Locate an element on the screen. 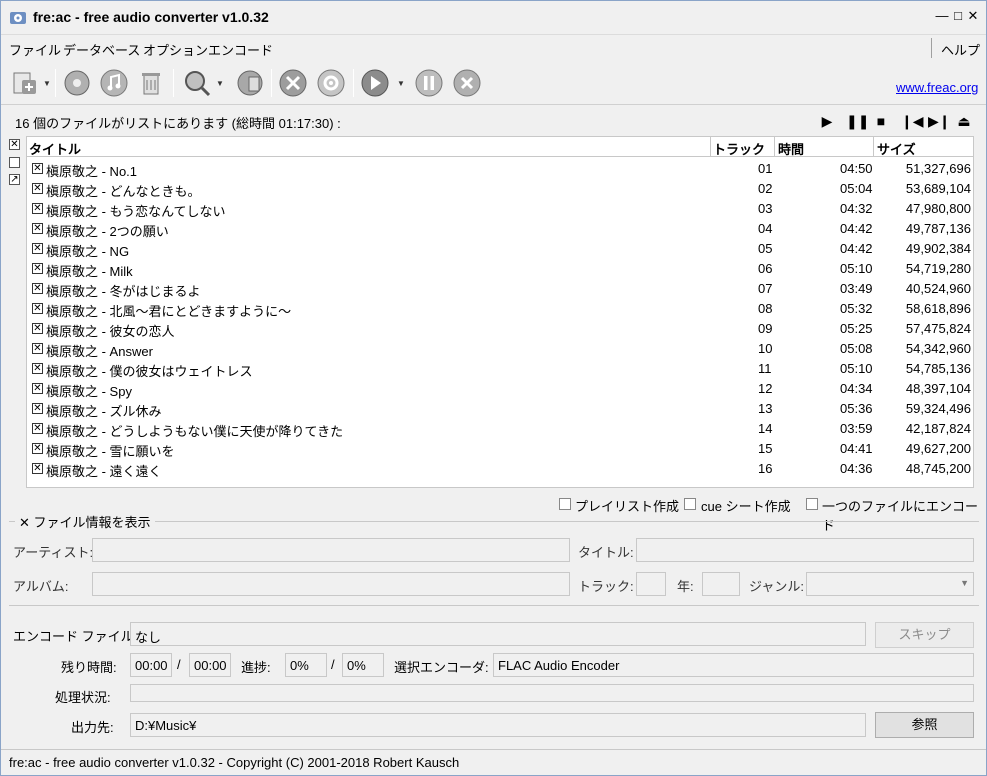 This screenshot has height=776, width=987. invert-selection-checkbox: ↗ is located at coordinates (14, 179).